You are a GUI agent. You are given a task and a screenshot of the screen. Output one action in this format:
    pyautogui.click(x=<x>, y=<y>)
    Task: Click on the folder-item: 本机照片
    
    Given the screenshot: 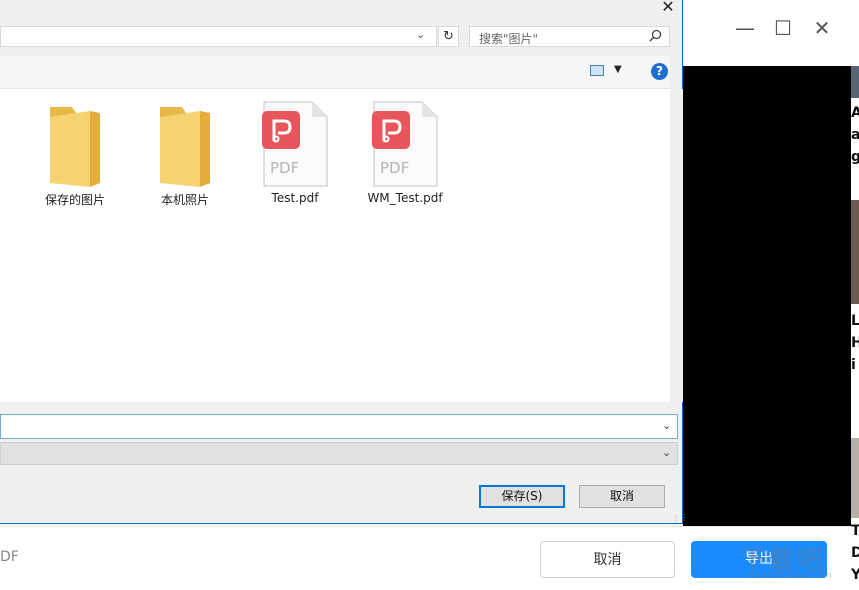 What is the action you would take?
    pyautogui.click(x=185, y=155)
    